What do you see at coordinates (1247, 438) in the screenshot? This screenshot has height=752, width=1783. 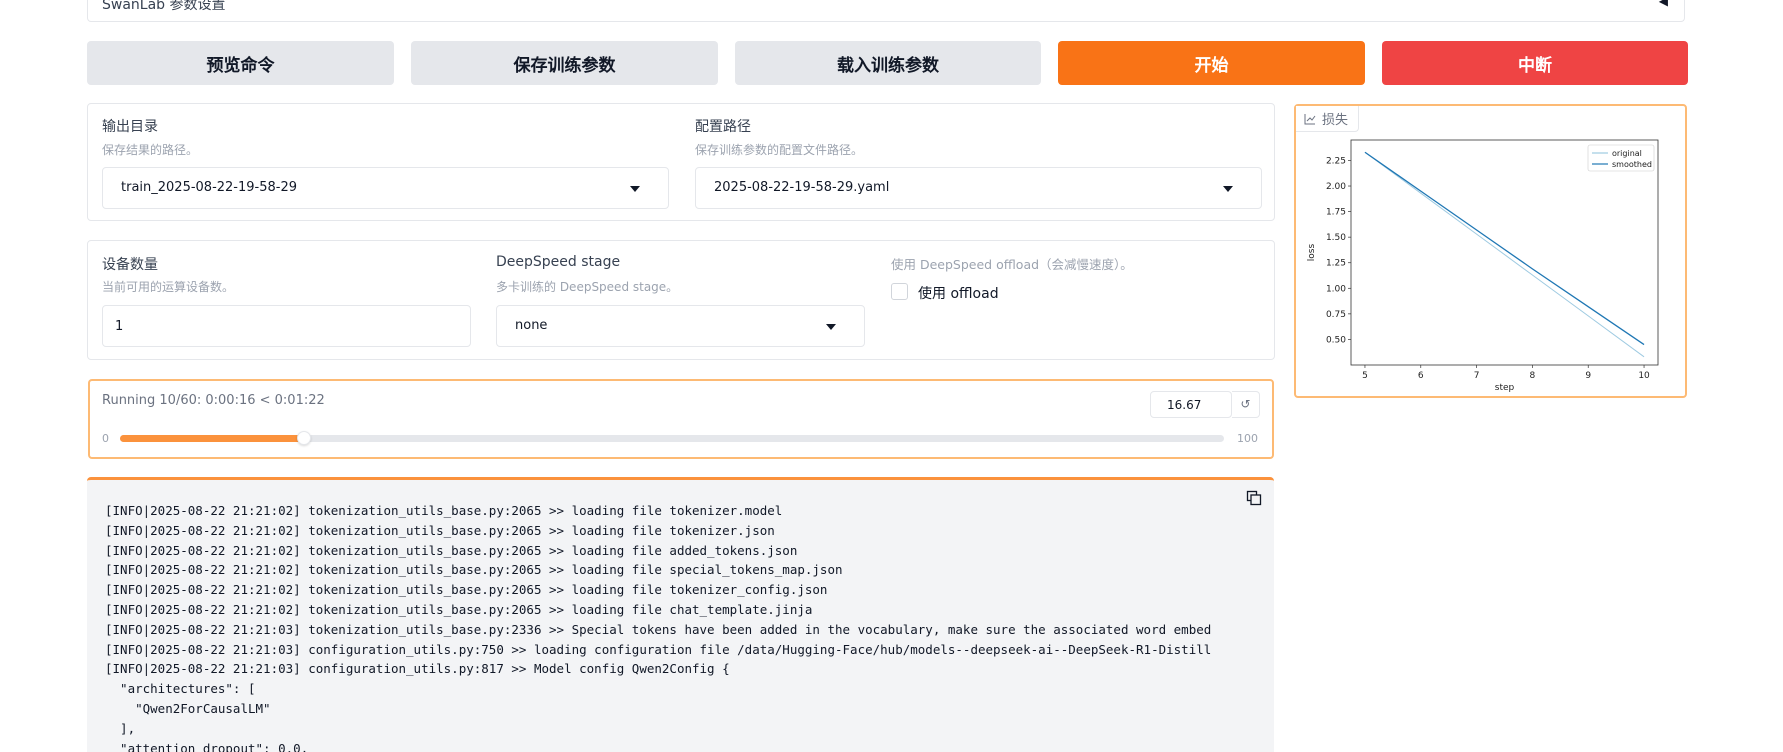 I see `slider-max-label: 100` at bounding box center [1247, 438].